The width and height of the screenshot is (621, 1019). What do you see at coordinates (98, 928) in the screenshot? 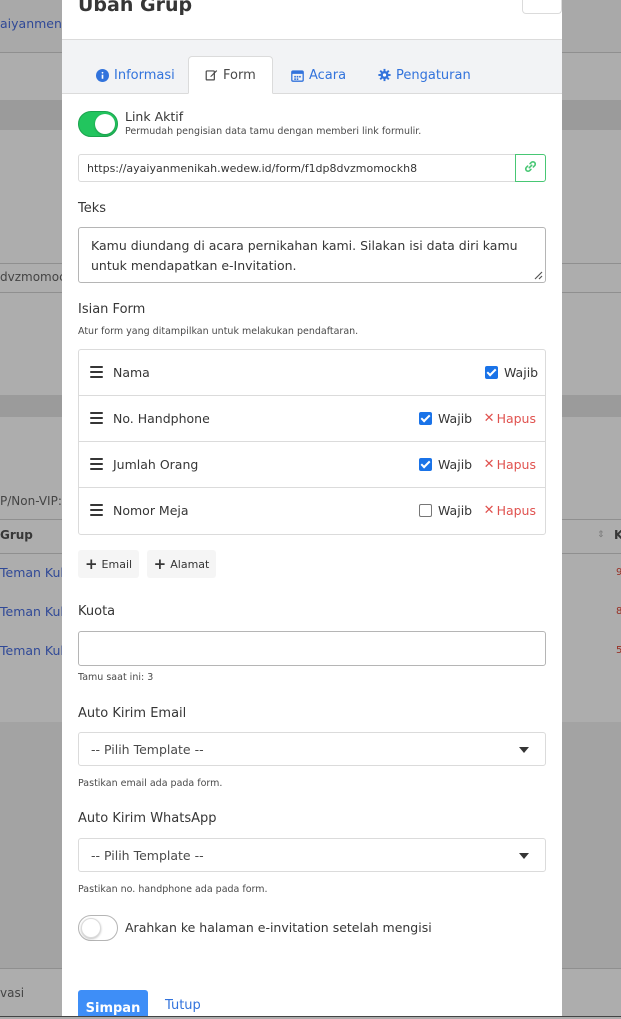
I see `redirect-toggle` at bounding box center [98, 928].